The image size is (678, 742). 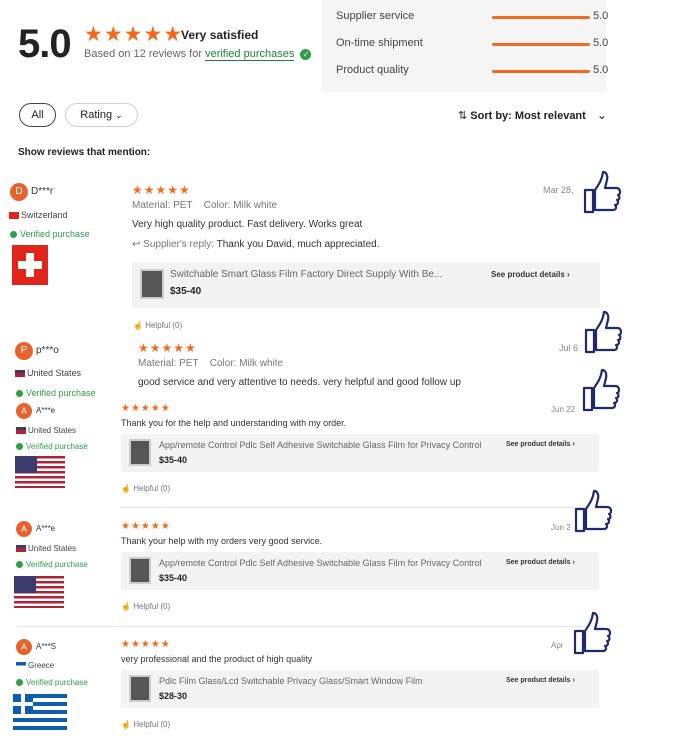 I want to click on overall-score: 5.0, so click(x=45, y=44).